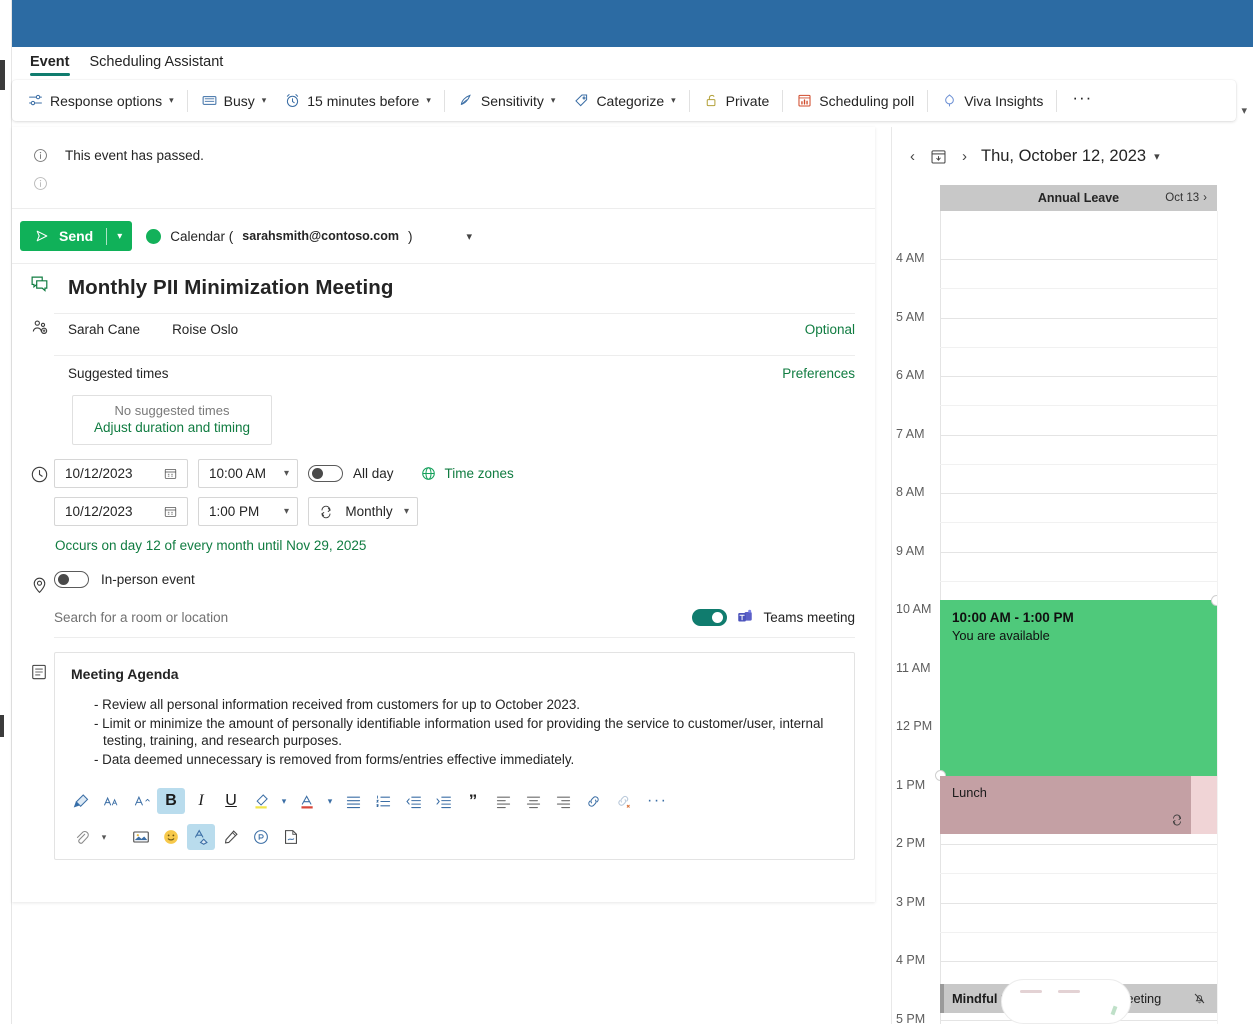 Image resolution: width=1253 pixels, height=1024 pixels. Describe the element at coordinates (1066, 1001) in the screenshot. I see `floating-overlay-pill` at that location.